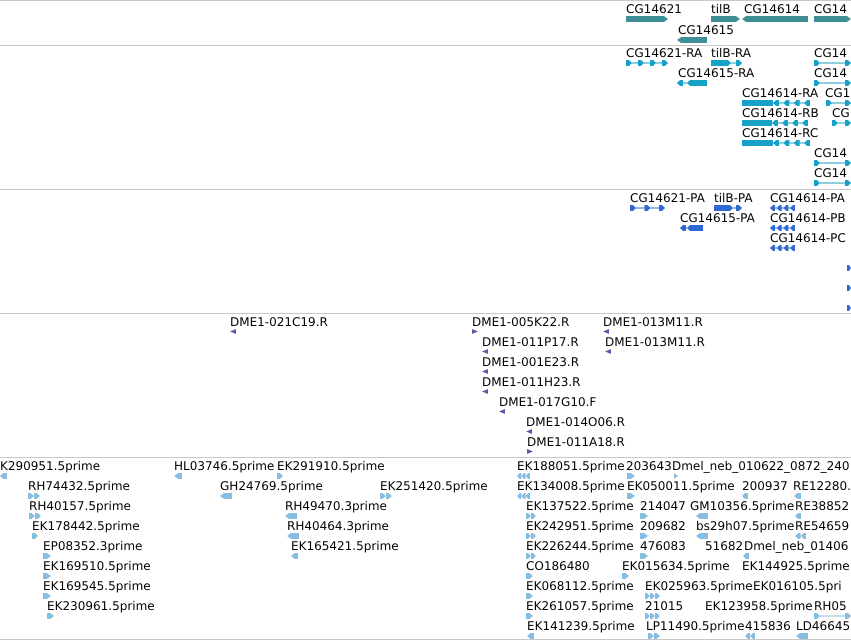 This screenshot has height=641, width=851. Describe the element at coordinates (571, 466) in the screenshot. I see `est-label: EK188051.5prime` at that location.